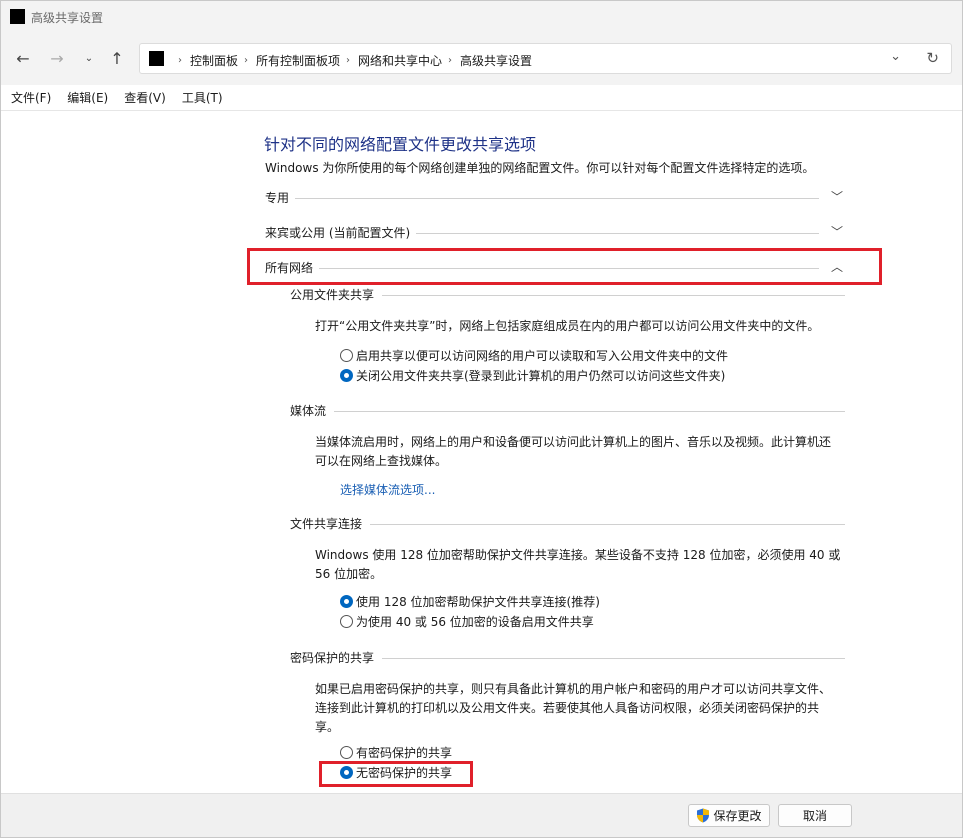 Image resolution: width=963 pixels, height=838 pixels. I want to click on arrow-left-icon: ←, so click(23, 59).